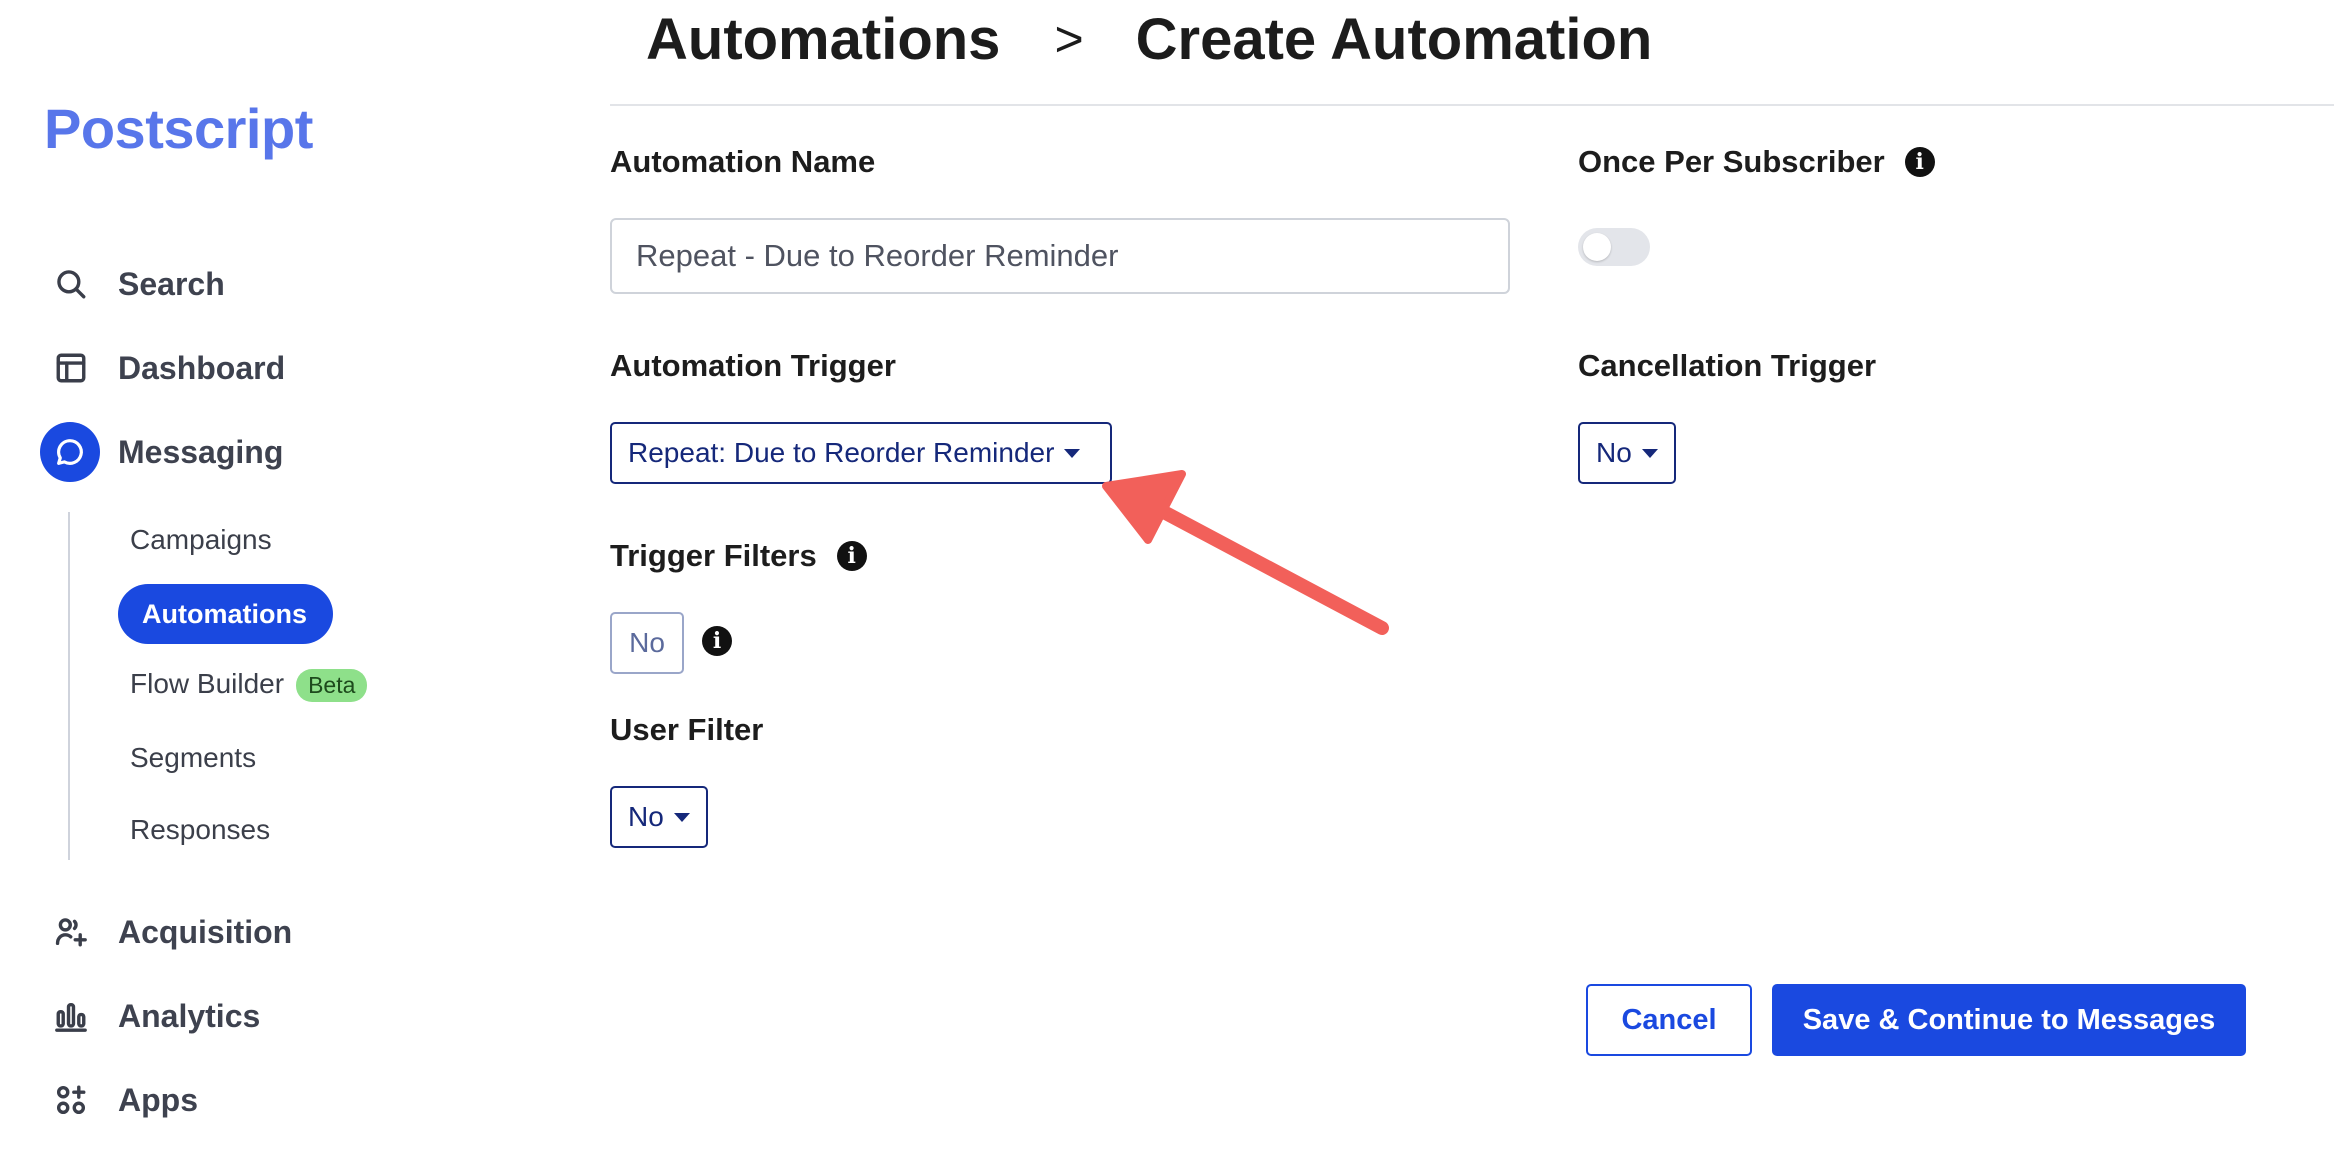  I want to click on sidebar-subitem-segments: Segments, so click(193, 758).